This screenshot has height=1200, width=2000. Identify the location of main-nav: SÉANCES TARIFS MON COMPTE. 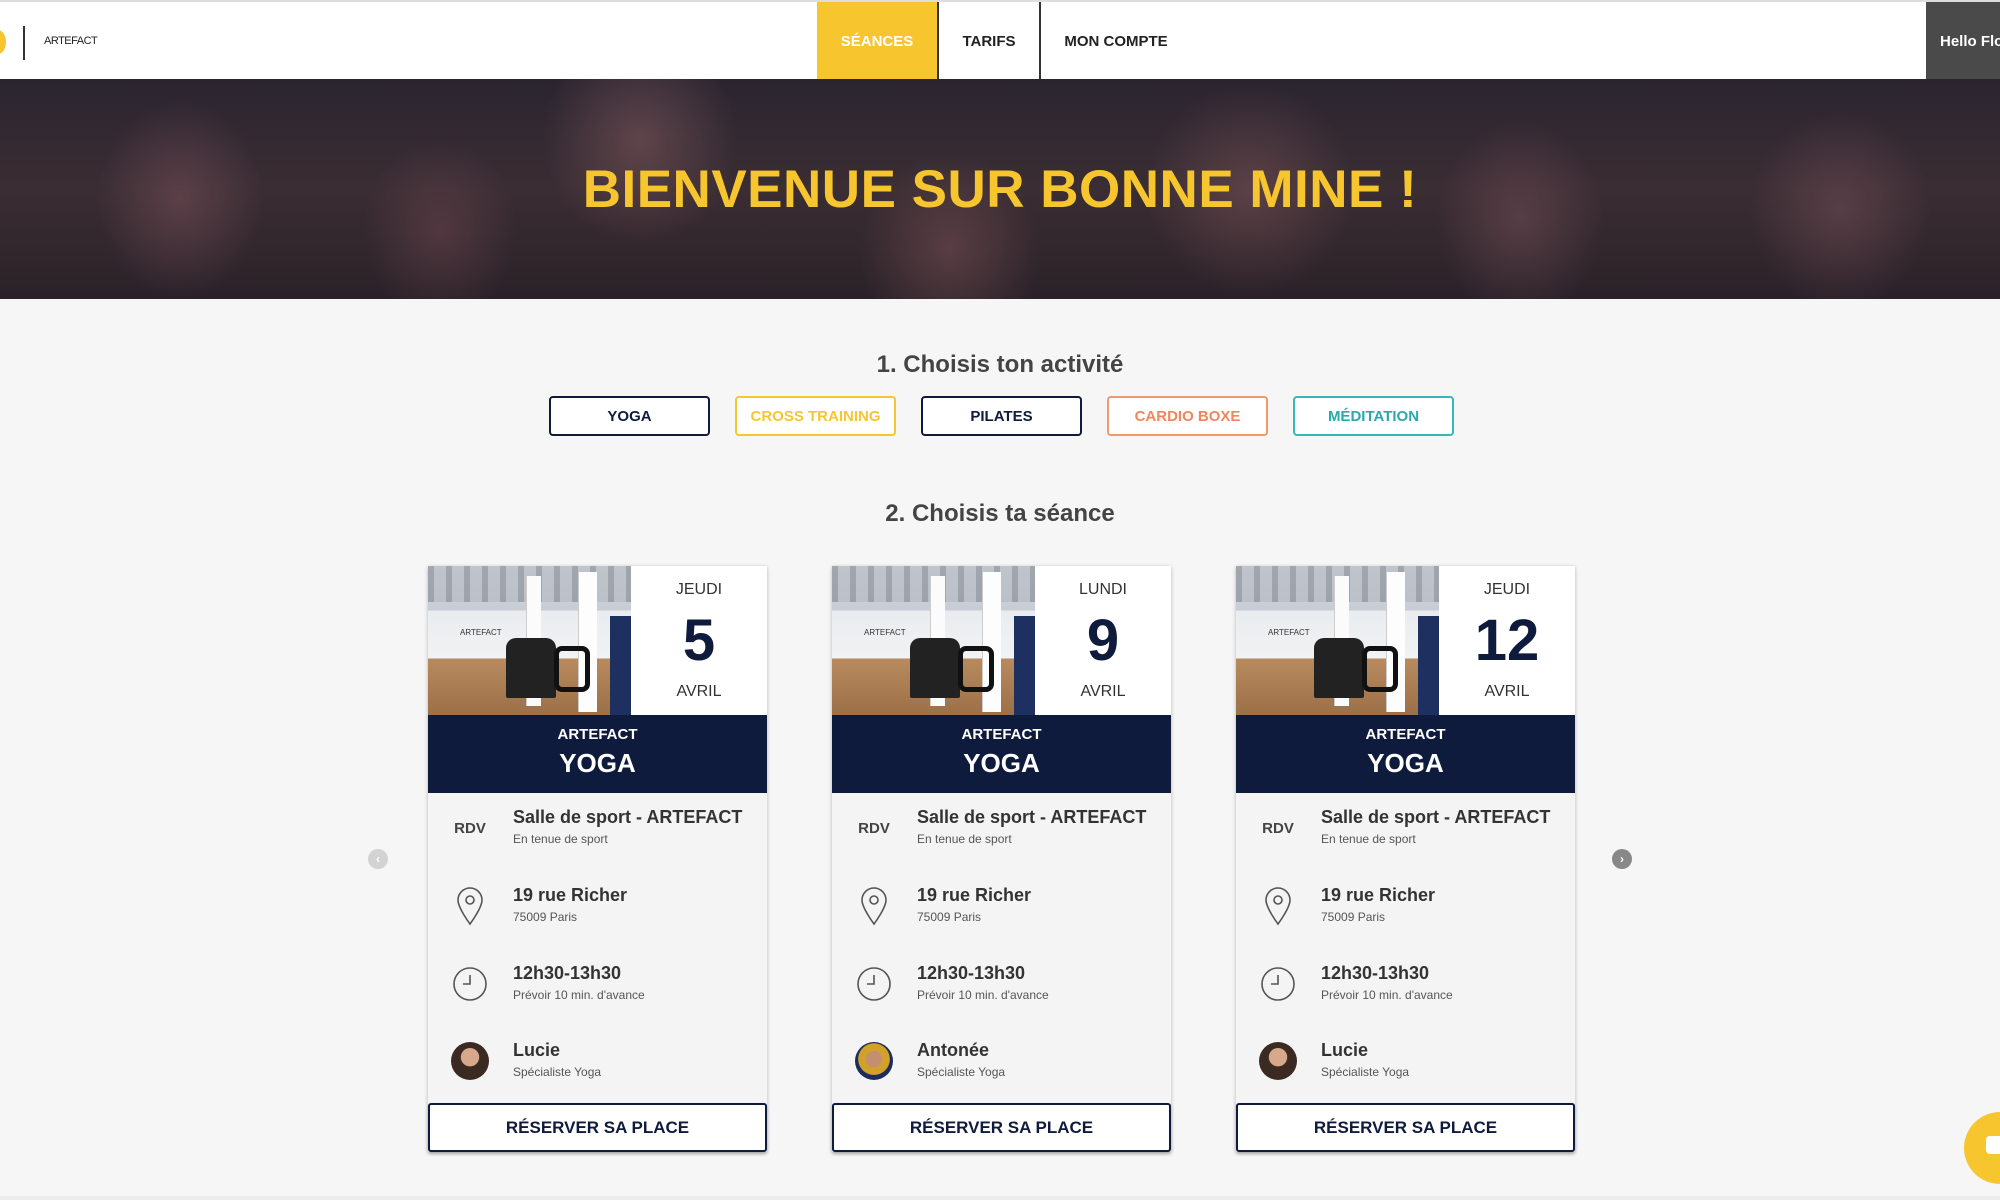
(1004, 41).